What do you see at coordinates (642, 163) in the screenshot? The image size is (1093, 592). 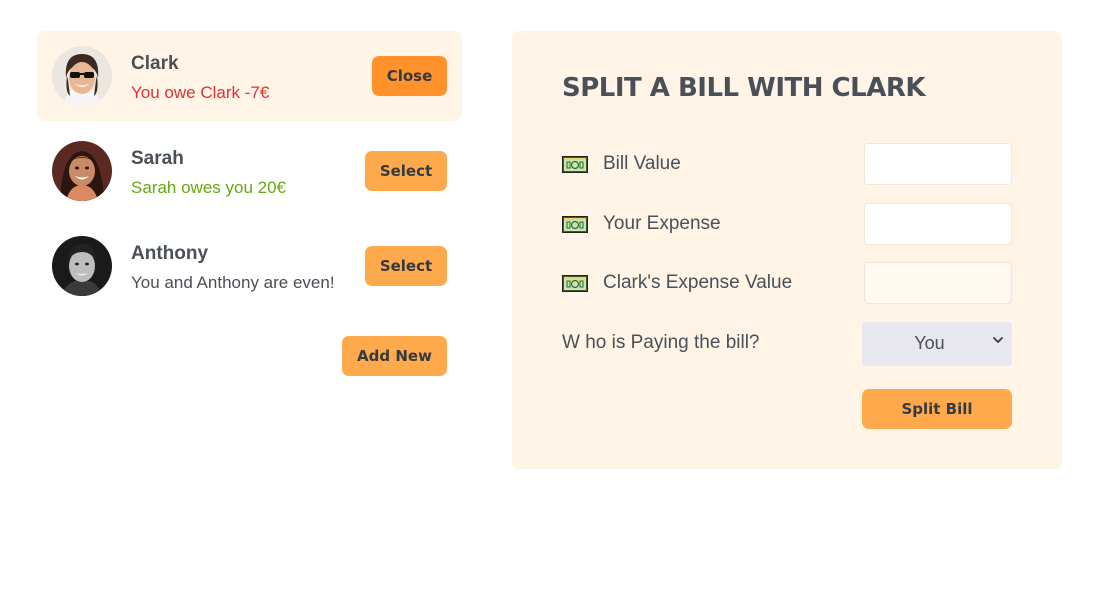 I see `bill-value-label: Bill Value` at bounding box center [642, 163].